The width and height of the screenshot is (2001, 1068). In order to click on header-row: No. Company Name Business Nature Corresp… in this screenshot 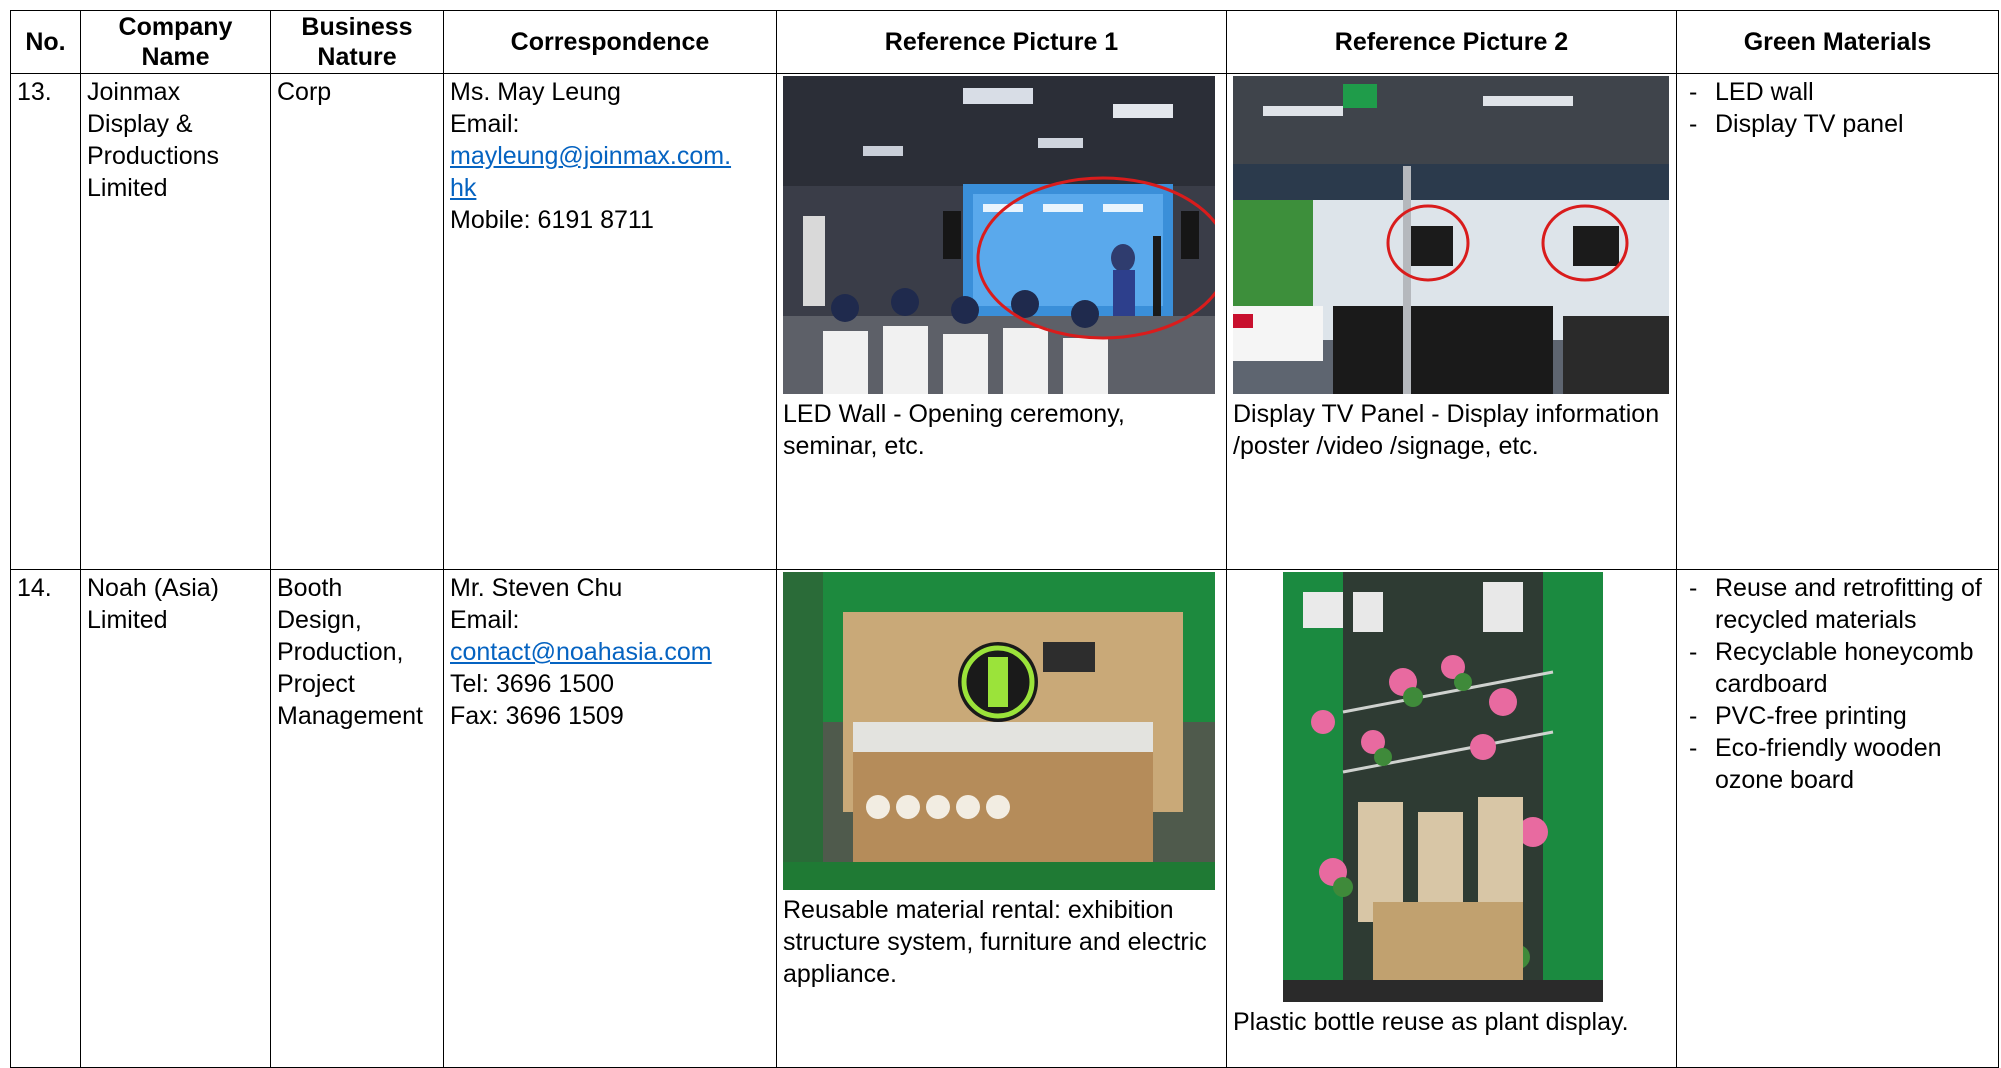, I will do `click(1004, 42)`.